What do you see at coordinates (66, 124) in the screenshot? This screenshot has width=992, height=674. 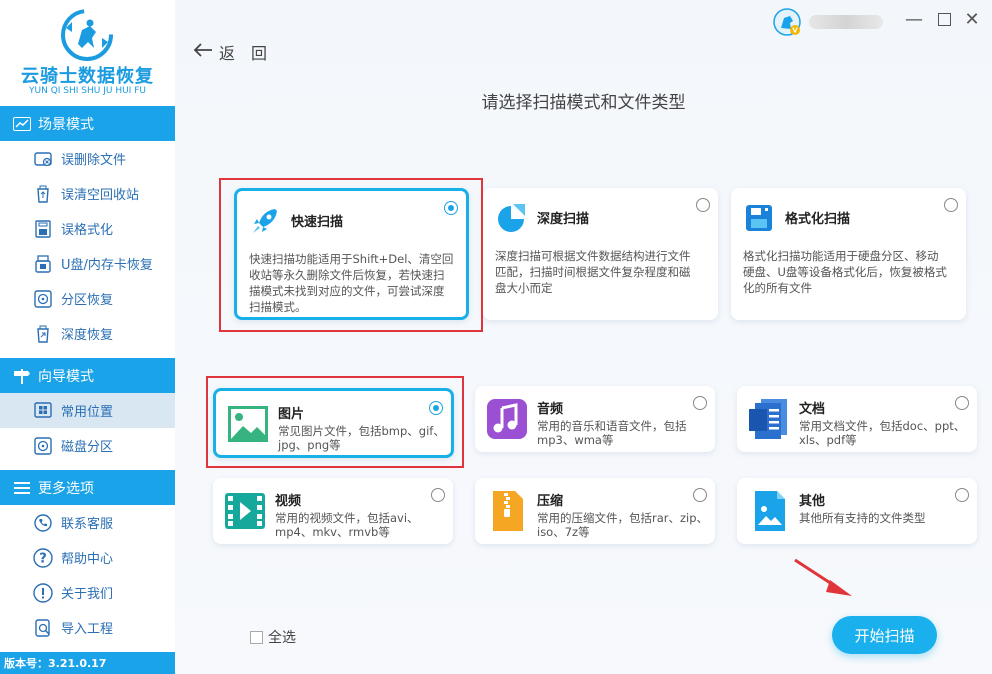 I see `section-header-label: 场景模式` at bounding box center [66, 124].